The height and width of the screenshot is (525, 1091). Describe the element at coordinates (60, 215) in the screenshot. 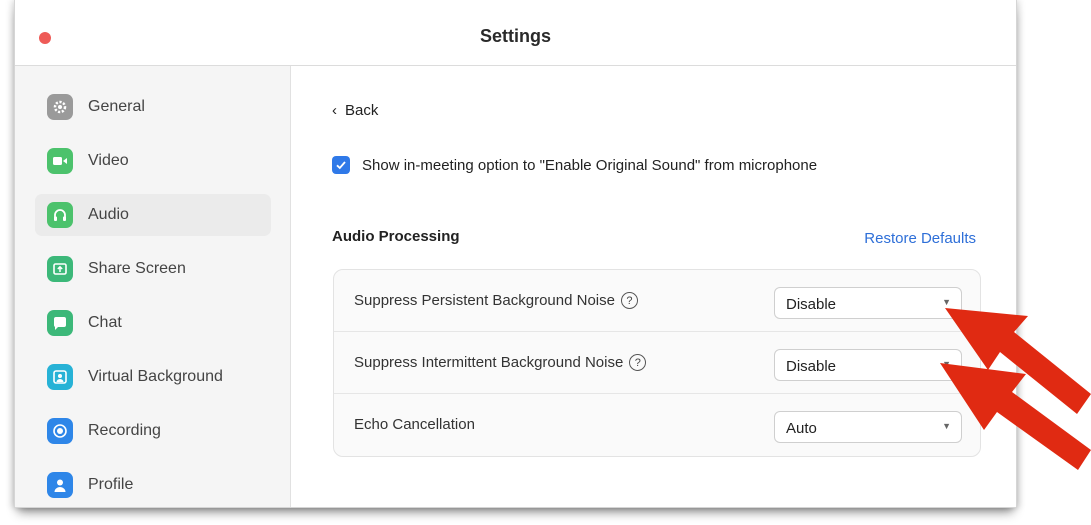

I see `headphones-icon` at that location.